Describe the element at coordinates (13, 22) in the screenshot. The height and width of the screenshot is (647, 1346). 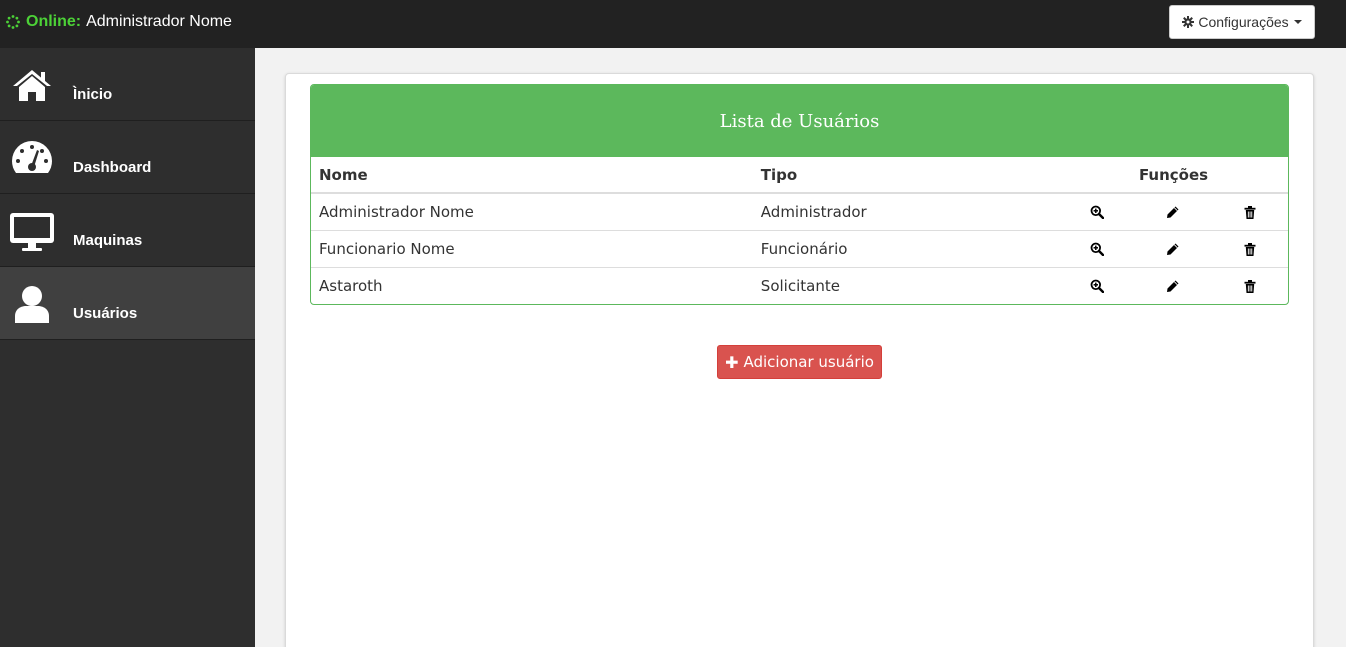
I see `spinner-icon` at that location.